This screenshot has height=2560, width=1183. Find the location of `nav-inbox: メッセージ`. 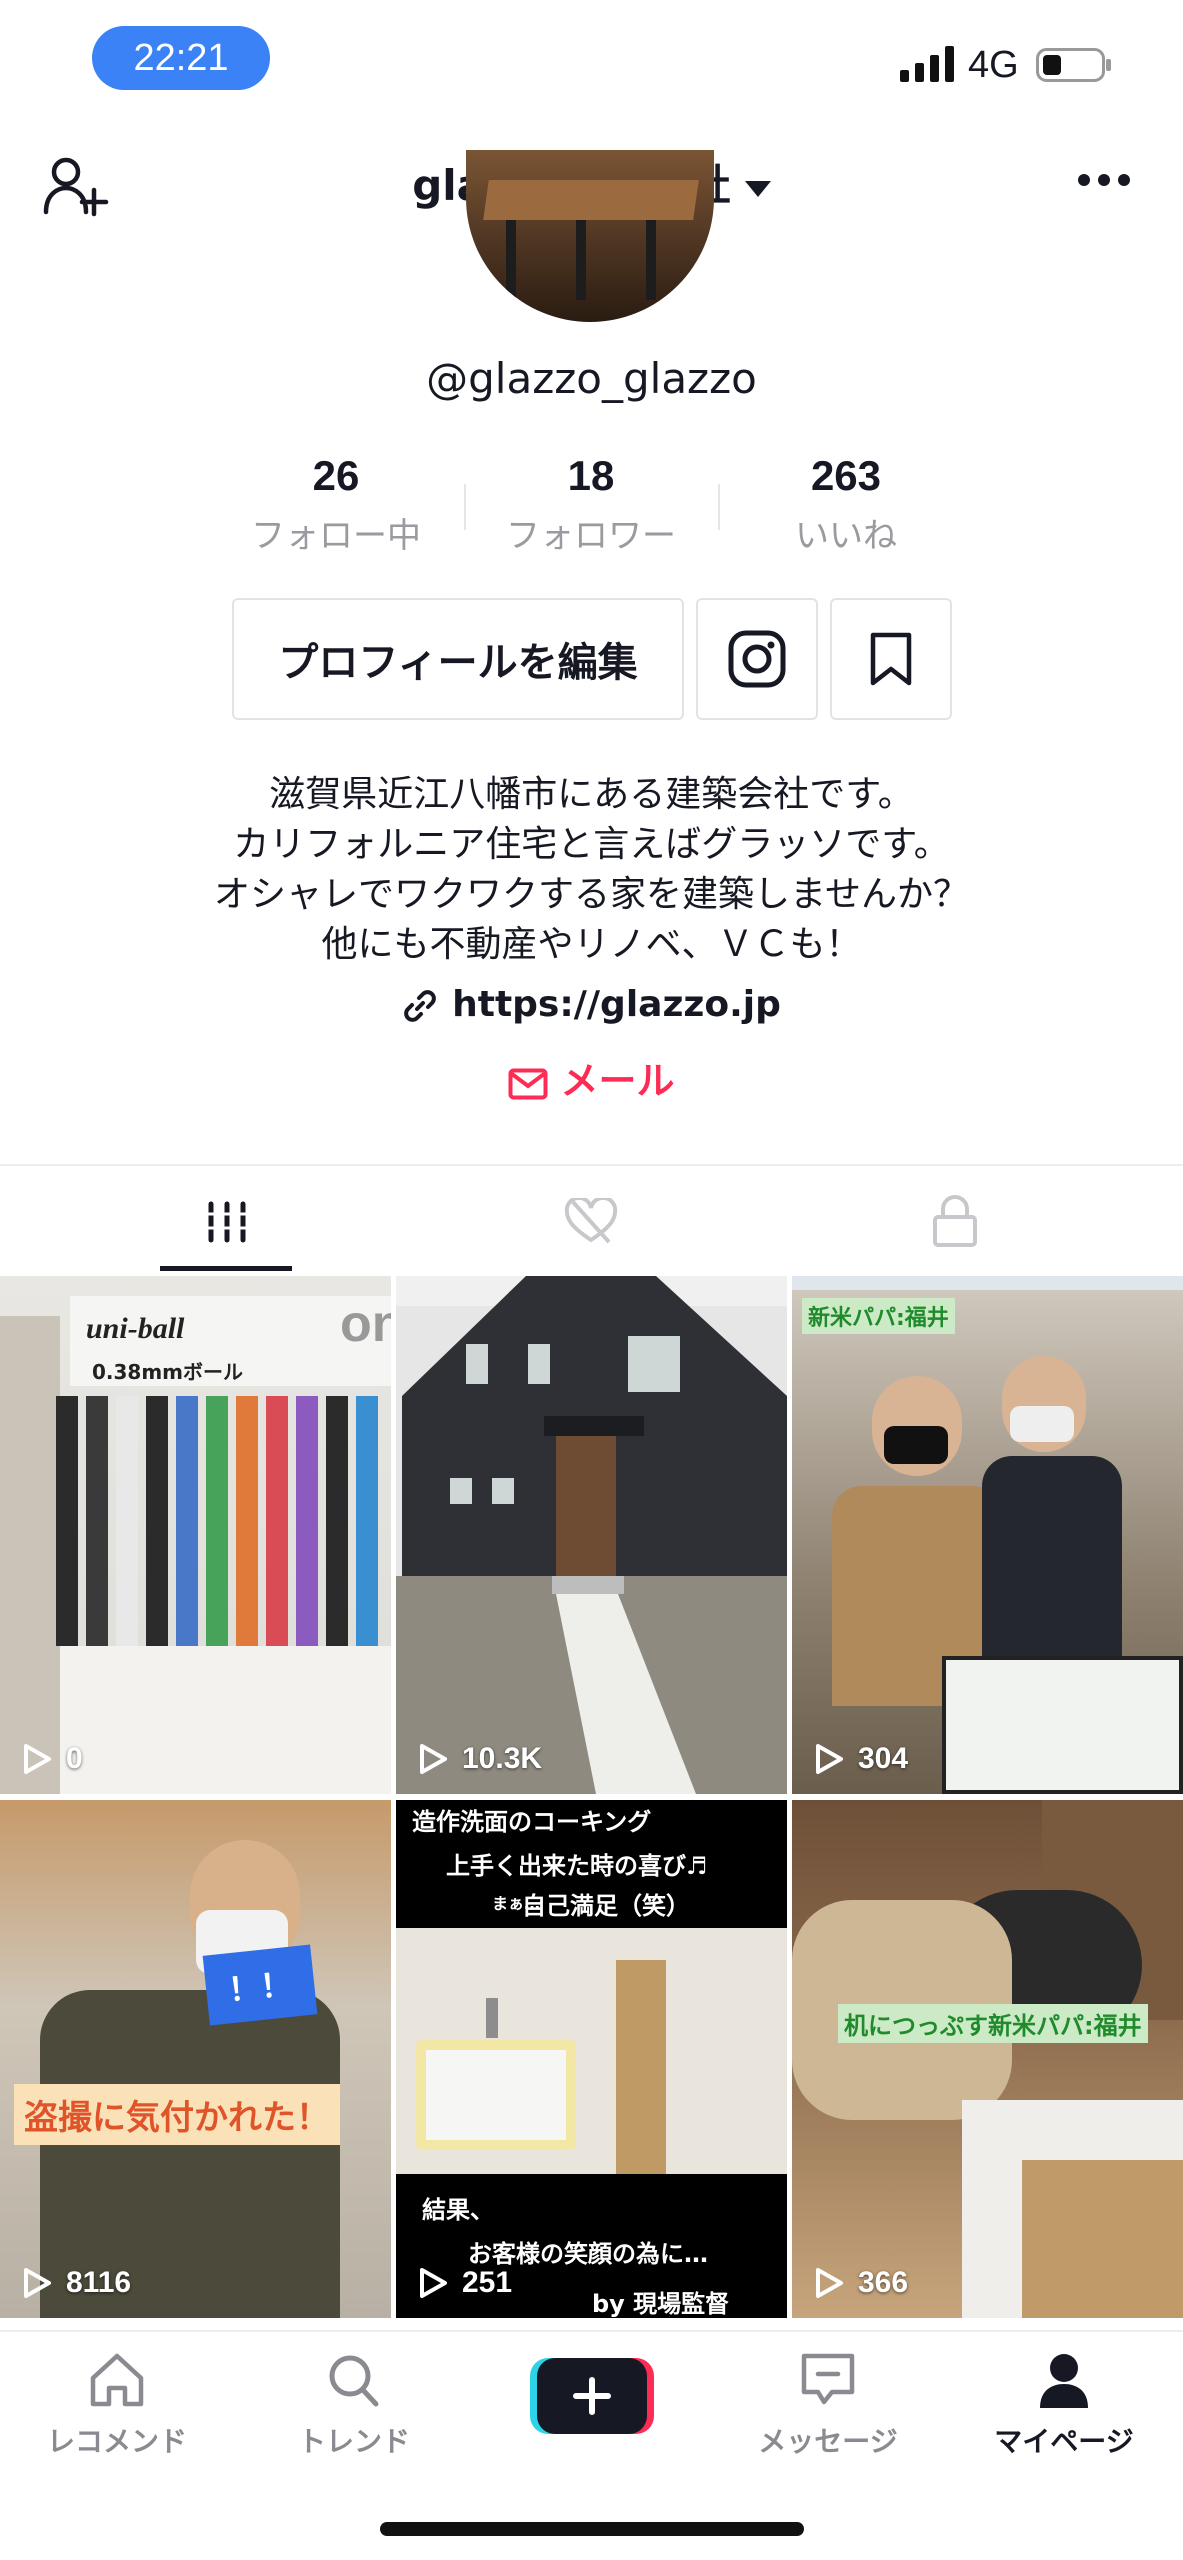

nav-inbox: メッセージ is located at coordinates (828, 2405).